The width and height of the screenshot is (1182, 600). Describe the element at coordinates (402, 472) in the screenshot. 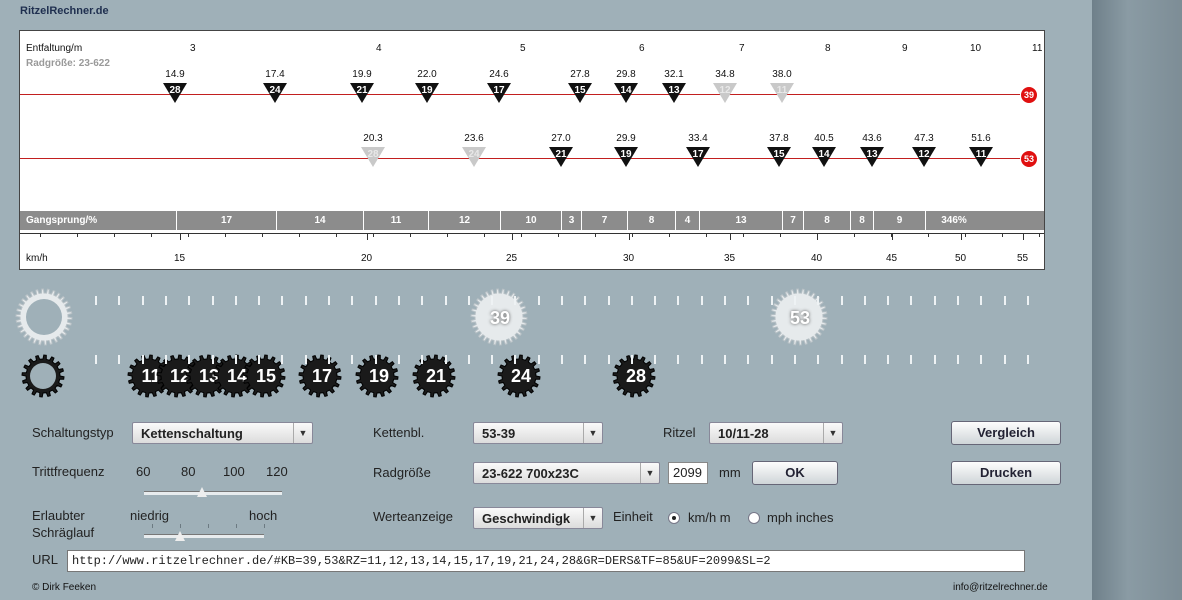

I see `radgroesse-label: Radgröße` at that location.